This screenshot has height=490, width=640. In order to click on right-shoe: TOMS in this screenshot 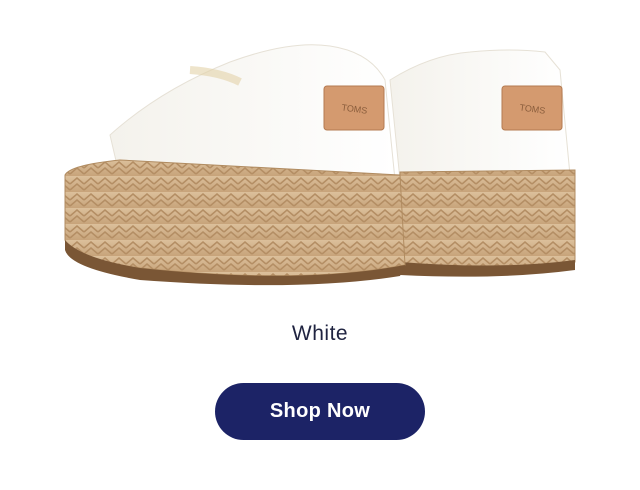, I will do `click(482, 163)`.